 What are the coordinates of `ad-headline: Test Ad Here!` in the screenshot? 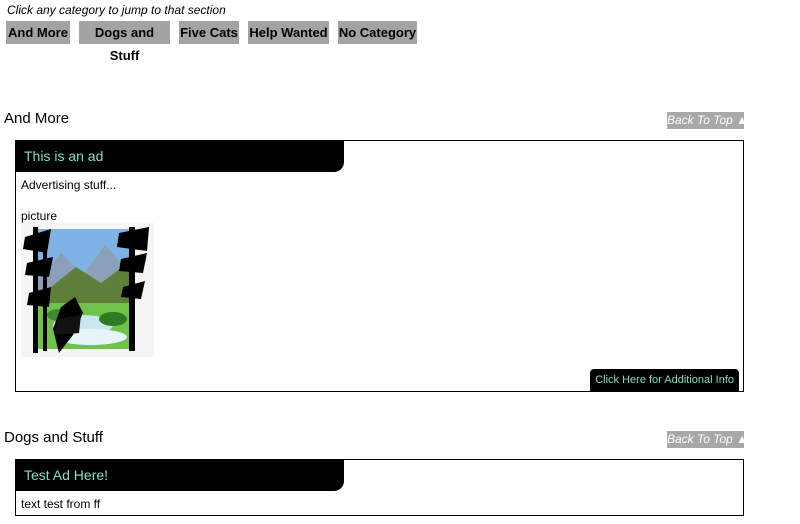 It's located at (180, 475).